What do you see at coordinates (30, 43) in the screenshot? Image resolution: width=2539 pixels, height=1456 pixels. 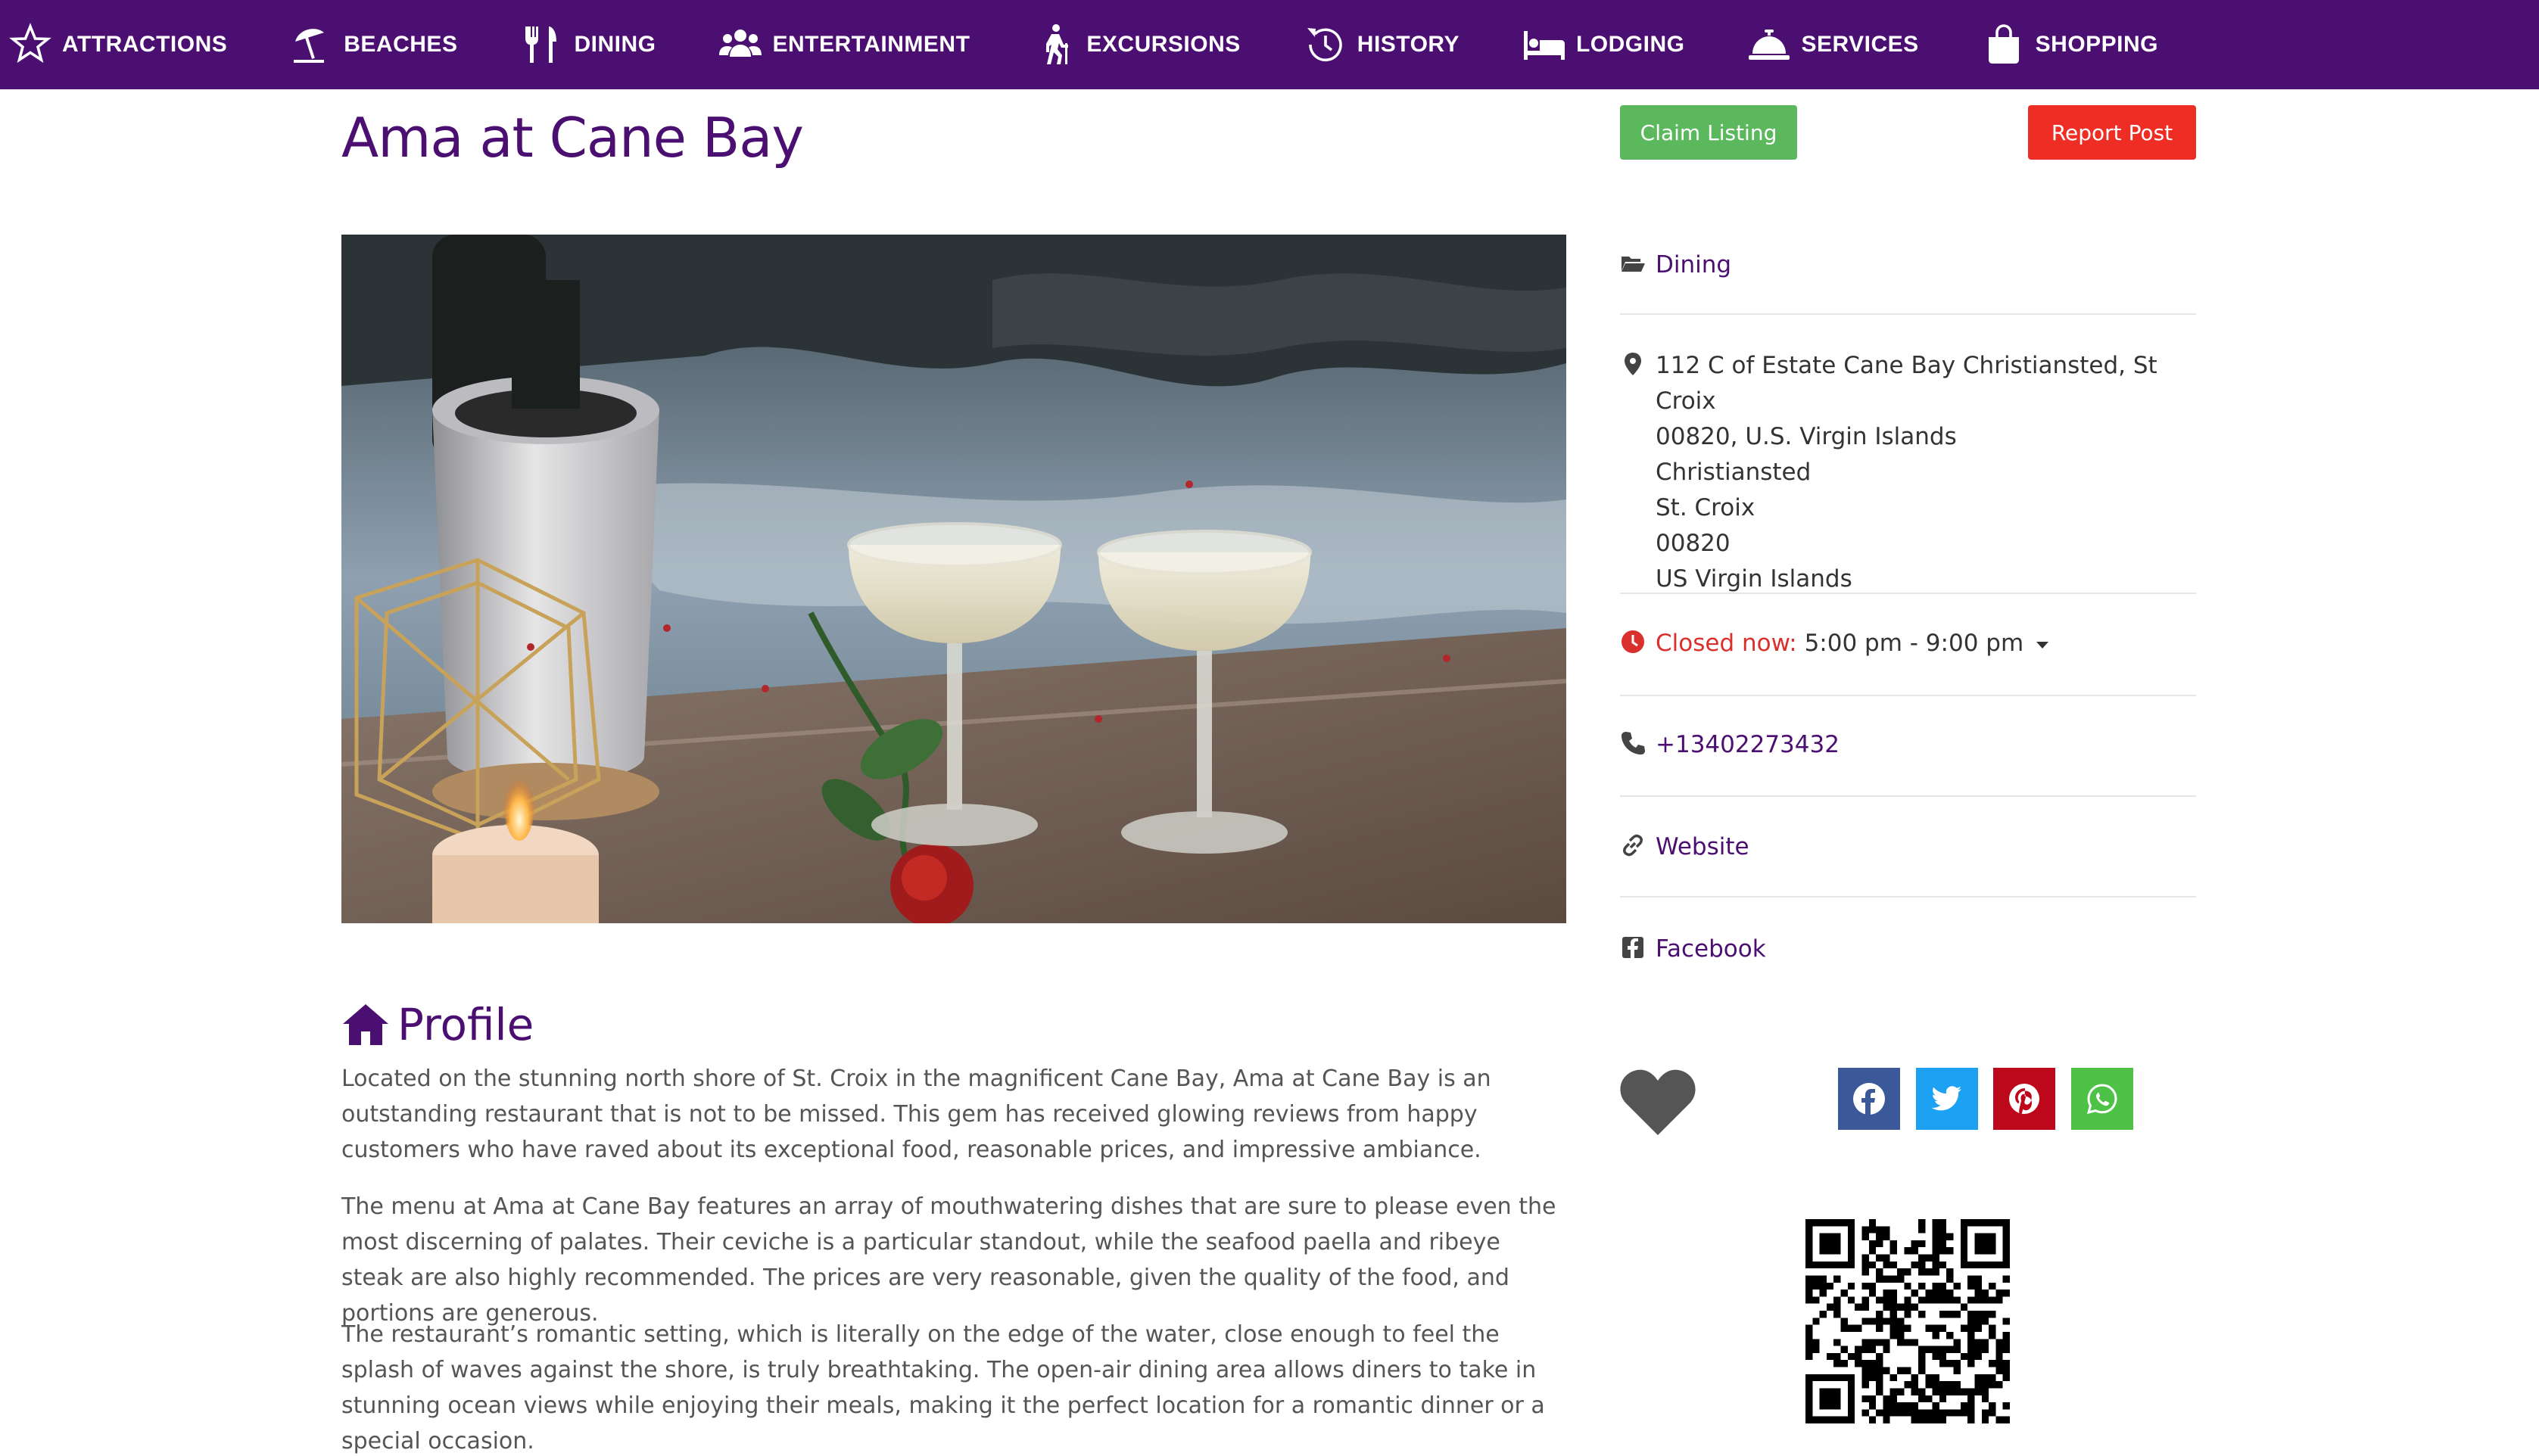 I see `star-icon` at bounding box center [30, 43].